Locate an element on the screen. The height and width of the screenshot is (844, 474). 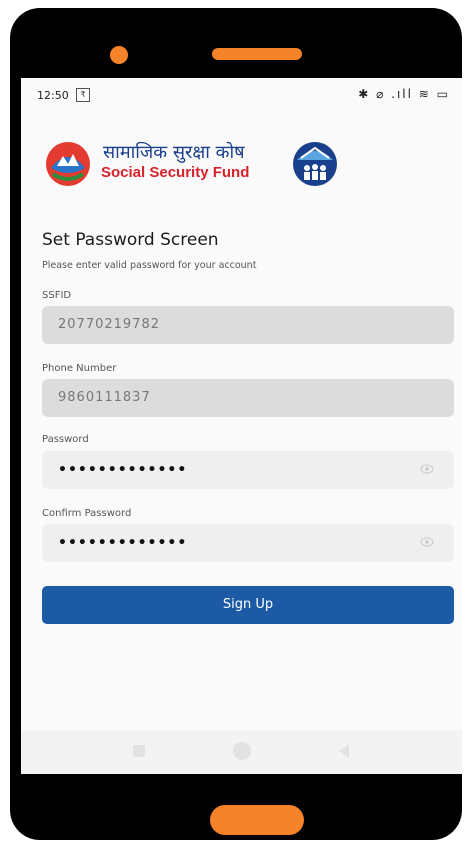
ssf-logo: सामाजिक सुरक्षा कोष Social Security Fund is located at coordinates (196, 164).